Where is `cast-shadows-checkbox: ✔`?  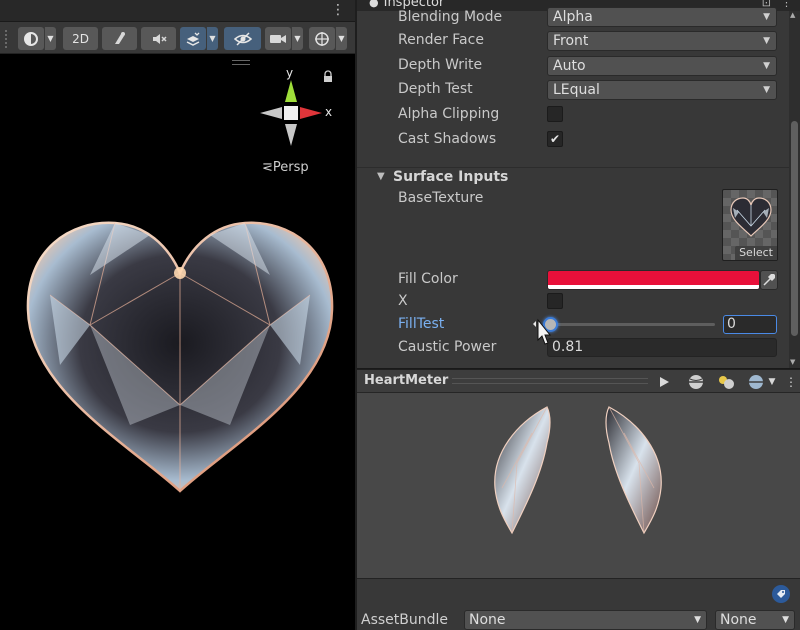
cast-shadows-checkbox: ✔ is located at coordinates (555, 139).